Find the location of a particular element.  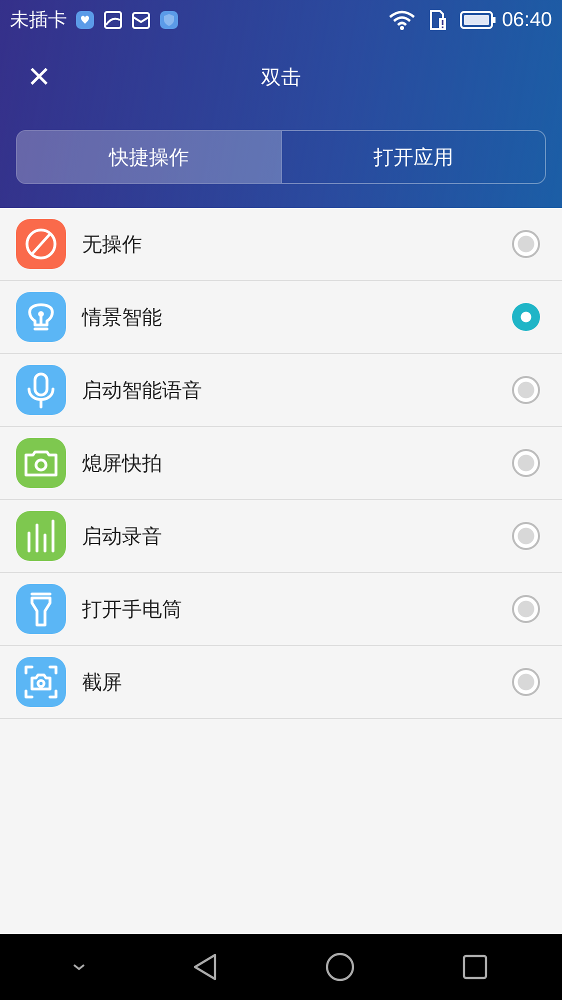

envelope-icon is located at coordinates (141, 20).